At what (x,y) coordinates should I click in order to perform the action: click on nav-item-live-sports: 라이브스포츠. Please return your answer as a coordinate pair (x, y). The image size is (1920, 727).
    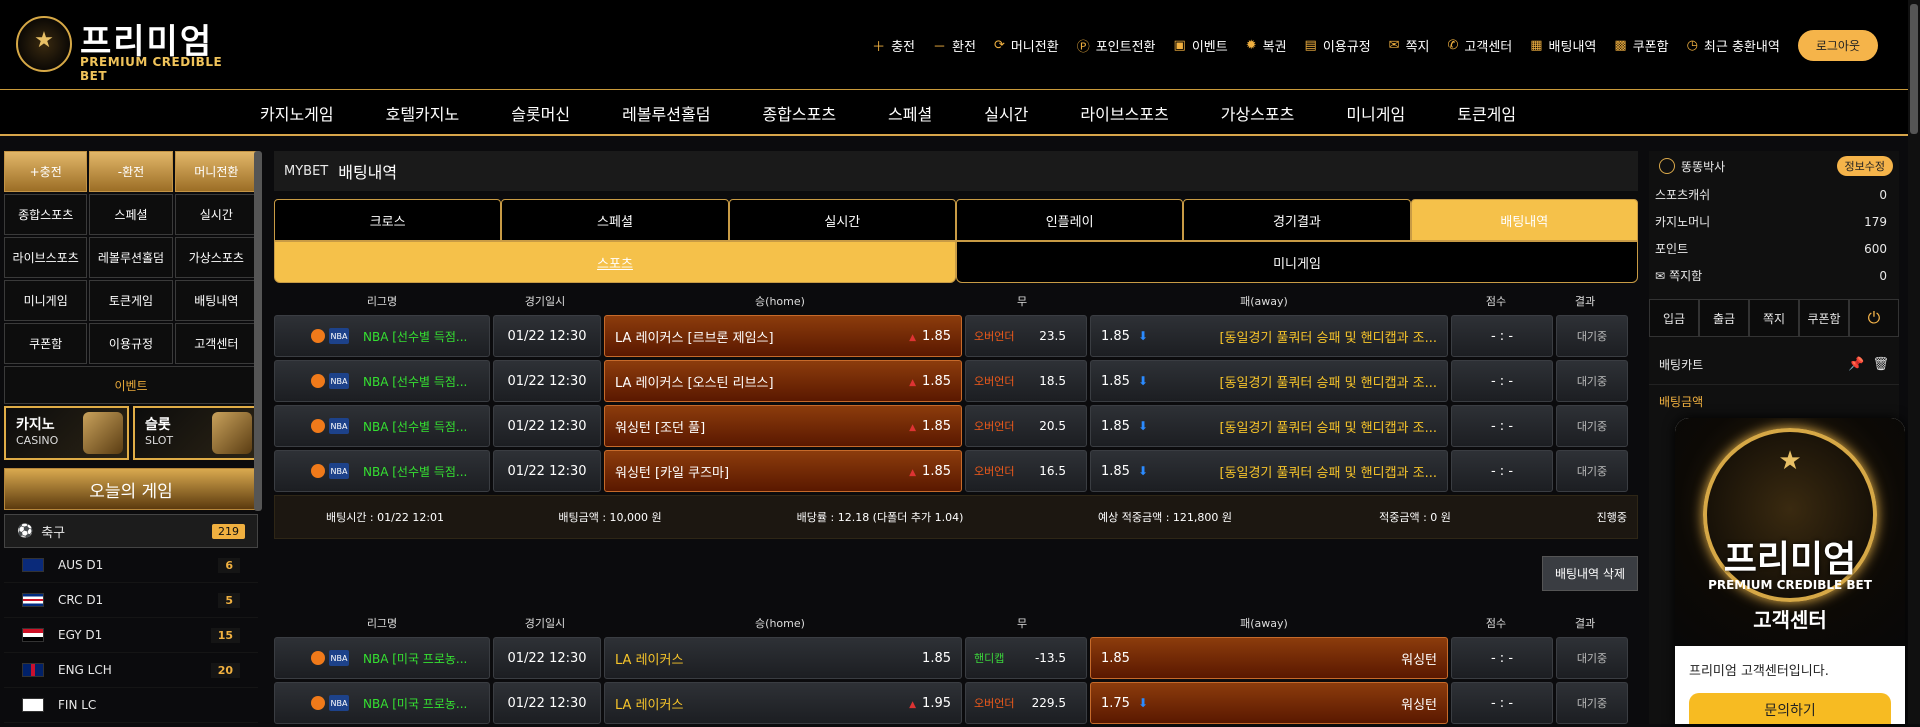
    Looking at the image, I should click on (1124, 113).